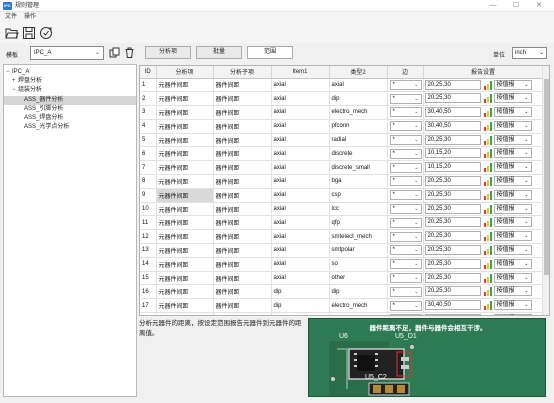 This screenshot has width=554, height=403. What do you see at coordinates (342, 154) in the screenshot?
I see `table-row: 6 元器件间距 器件间距 axial discrete * ⌄ 10,15,20 按值报 ⌄` at bounding box center [342, 154].